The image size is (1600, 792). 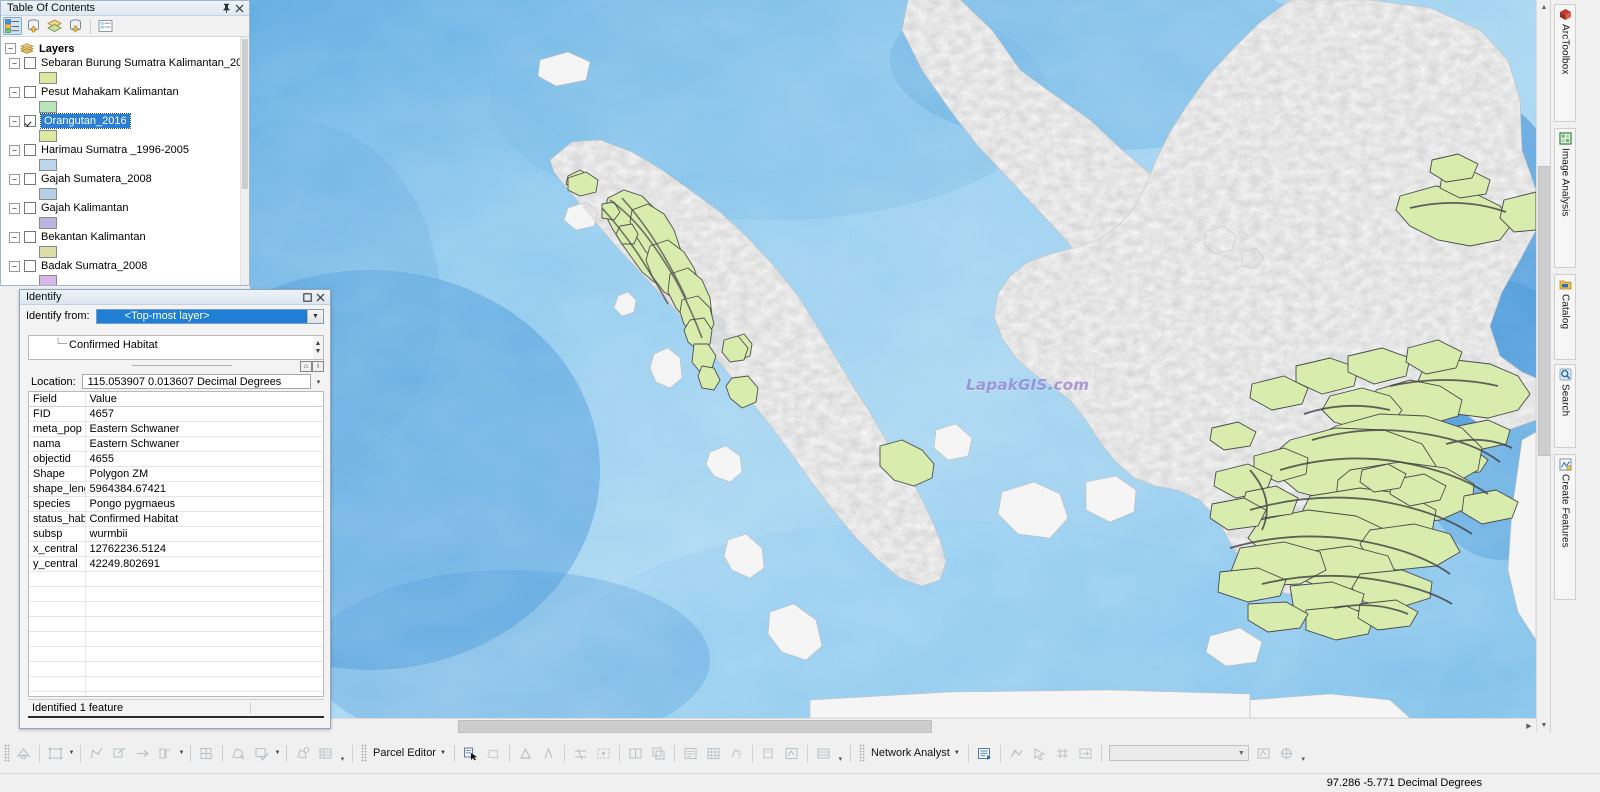 I want to click on restore-icon, so click(x=307, y=297).